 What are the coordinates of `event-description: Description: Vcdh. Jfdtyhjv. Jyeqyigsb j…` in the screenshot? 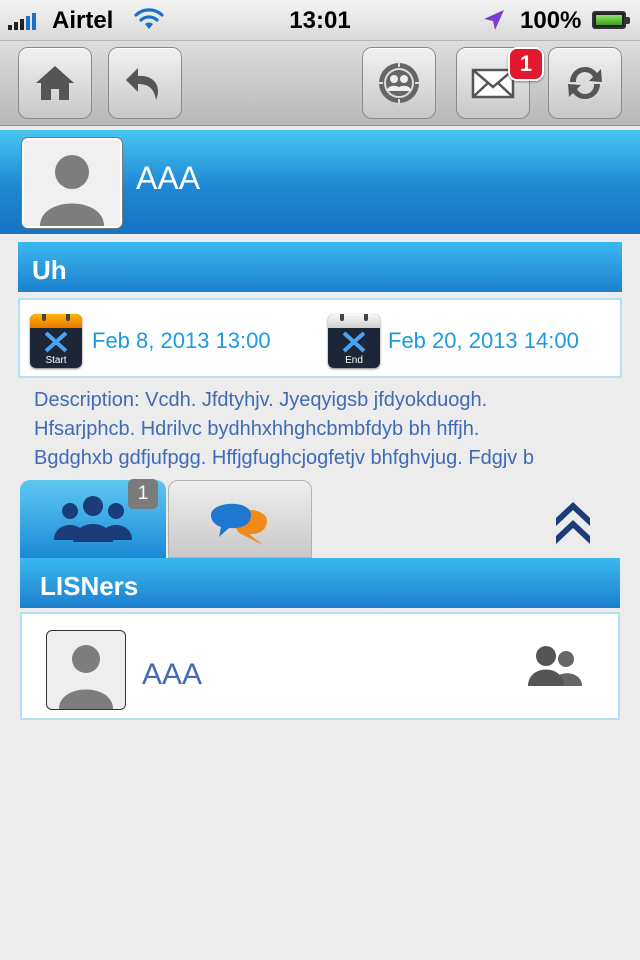 It's located at (329, 429).